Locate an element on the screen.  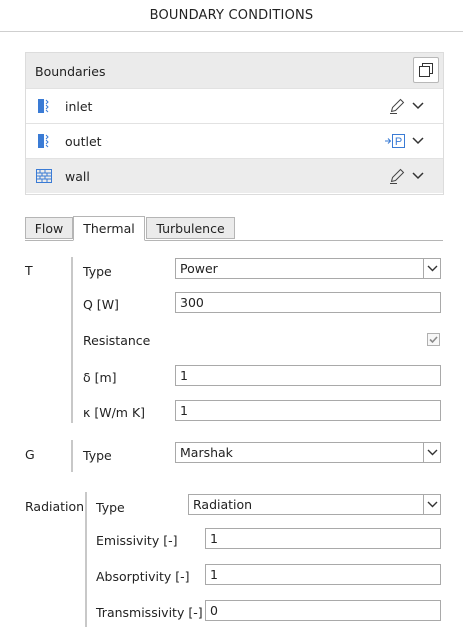
t-type-label: Type is located at coordinates (97, 271).